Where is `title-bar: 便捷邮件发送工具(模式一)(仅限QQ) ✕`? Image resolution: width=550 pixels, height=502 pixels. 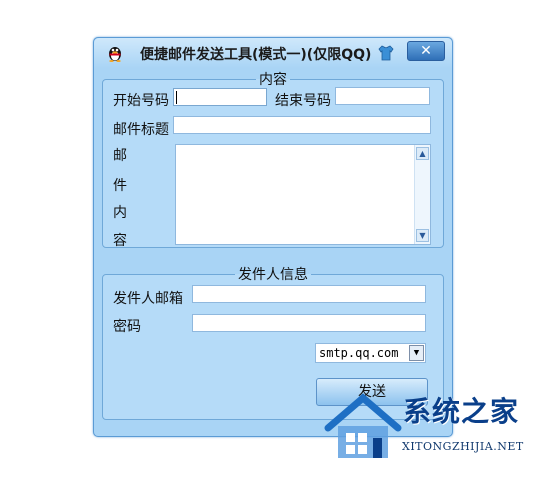
title-bar: 便捷邮件发送工具(模式一)(仅限QQ) ✕ is located at coordinates (273, 53).